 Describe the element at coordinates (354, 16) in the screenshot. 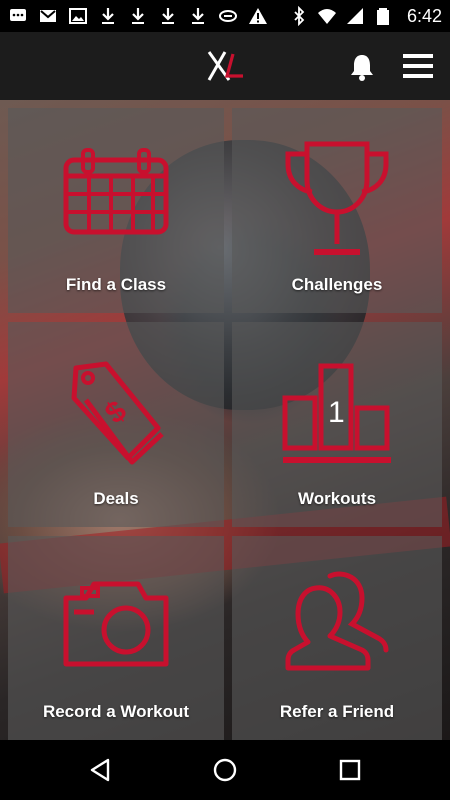

I see `signal-icon` at that location.